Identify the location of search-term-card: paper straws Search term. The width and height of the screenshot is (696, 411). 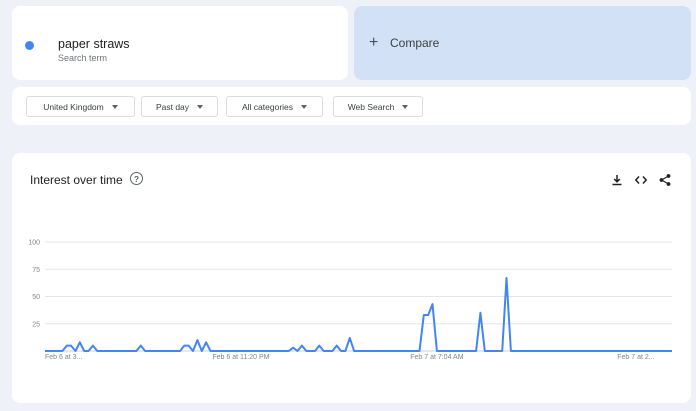
(180, 43).